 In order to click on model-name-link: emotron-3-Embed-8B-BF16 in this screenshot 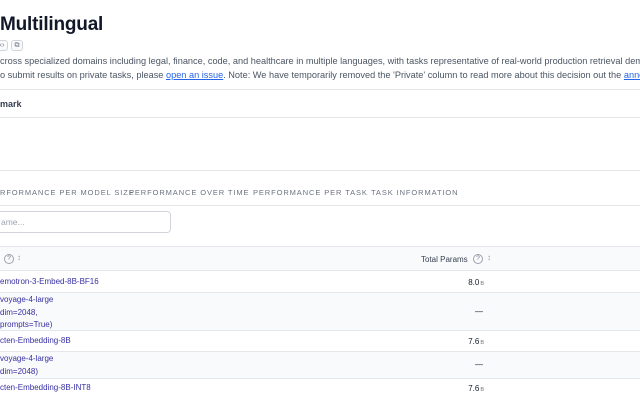, I will do `click(49, 282)`.